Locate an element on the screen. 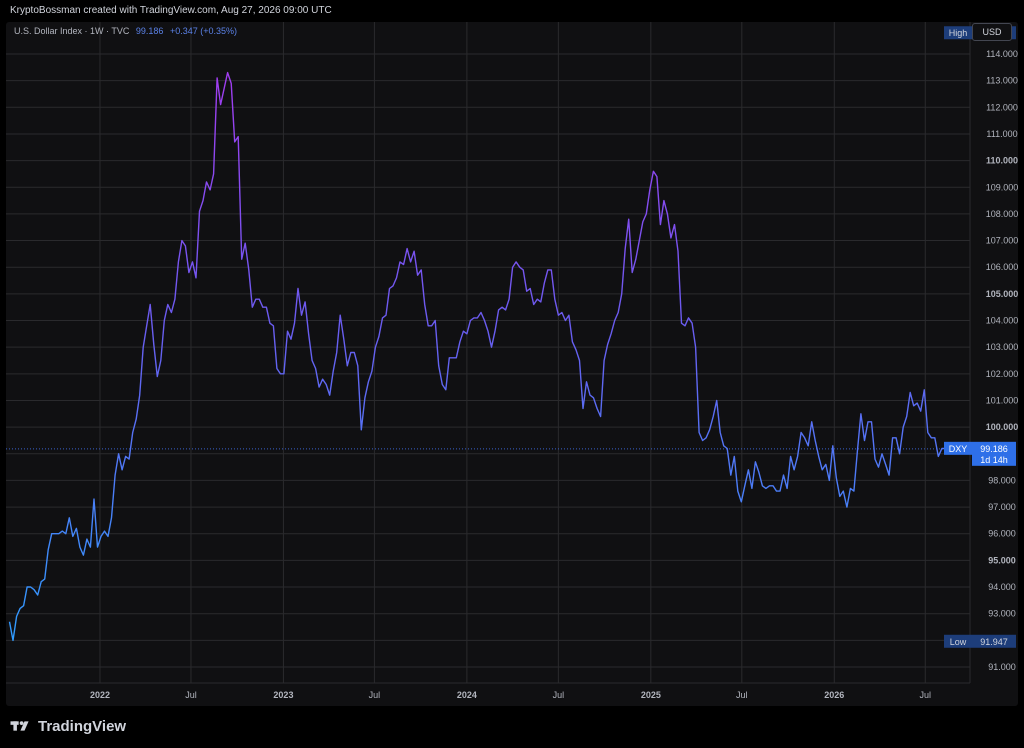 The width and height of the screenshot is (1024, 748). y-tick-label: 109.000 is located at coordinates (1002, 187).